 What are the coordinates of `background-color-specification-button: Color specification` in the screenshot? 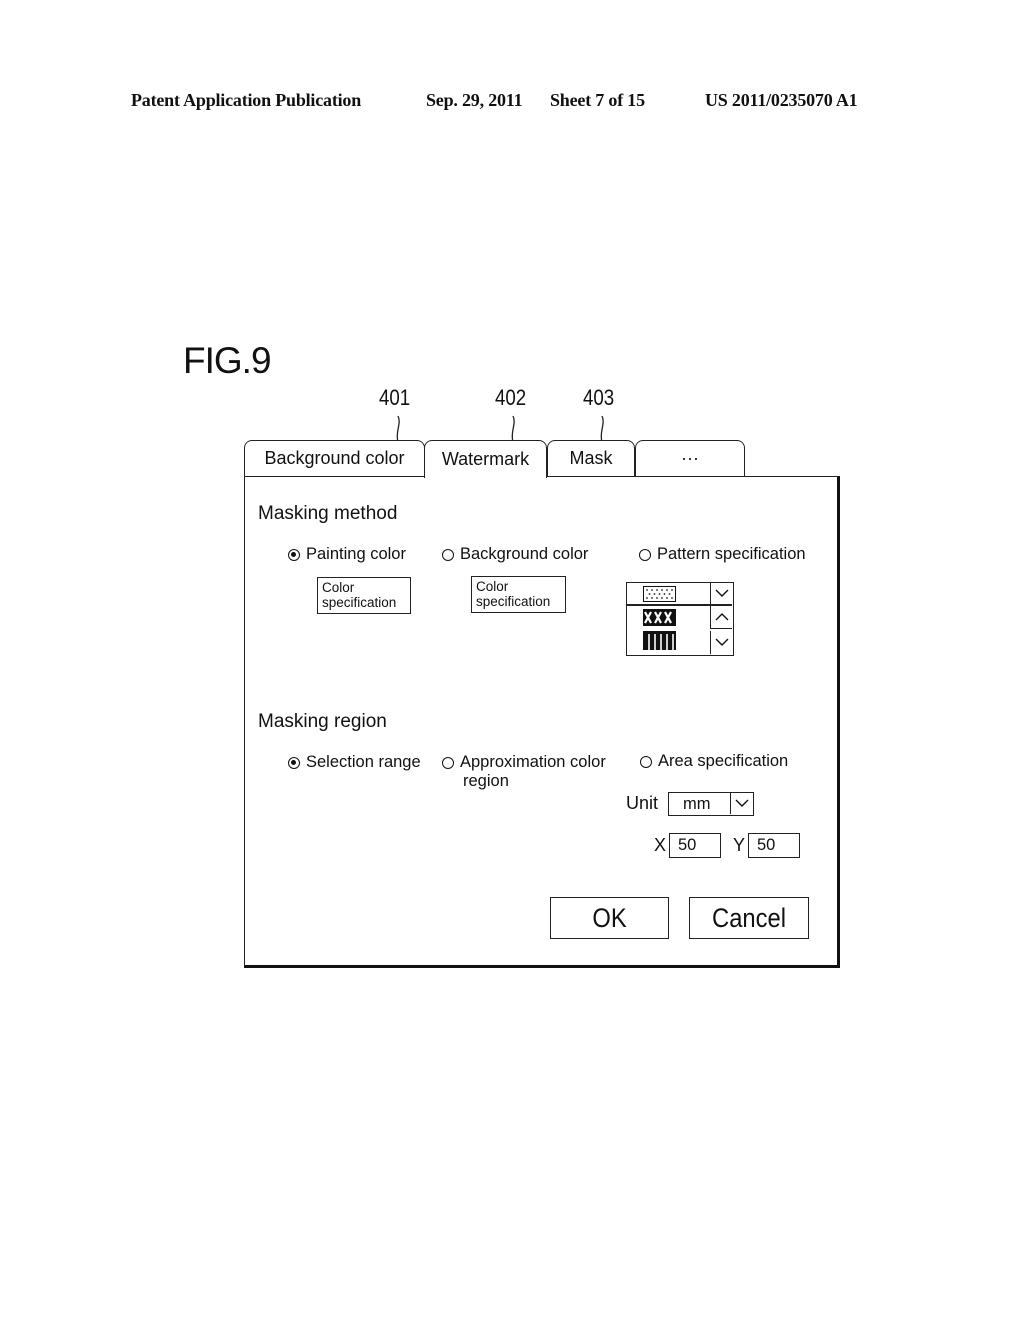 It's located at (518, 594).